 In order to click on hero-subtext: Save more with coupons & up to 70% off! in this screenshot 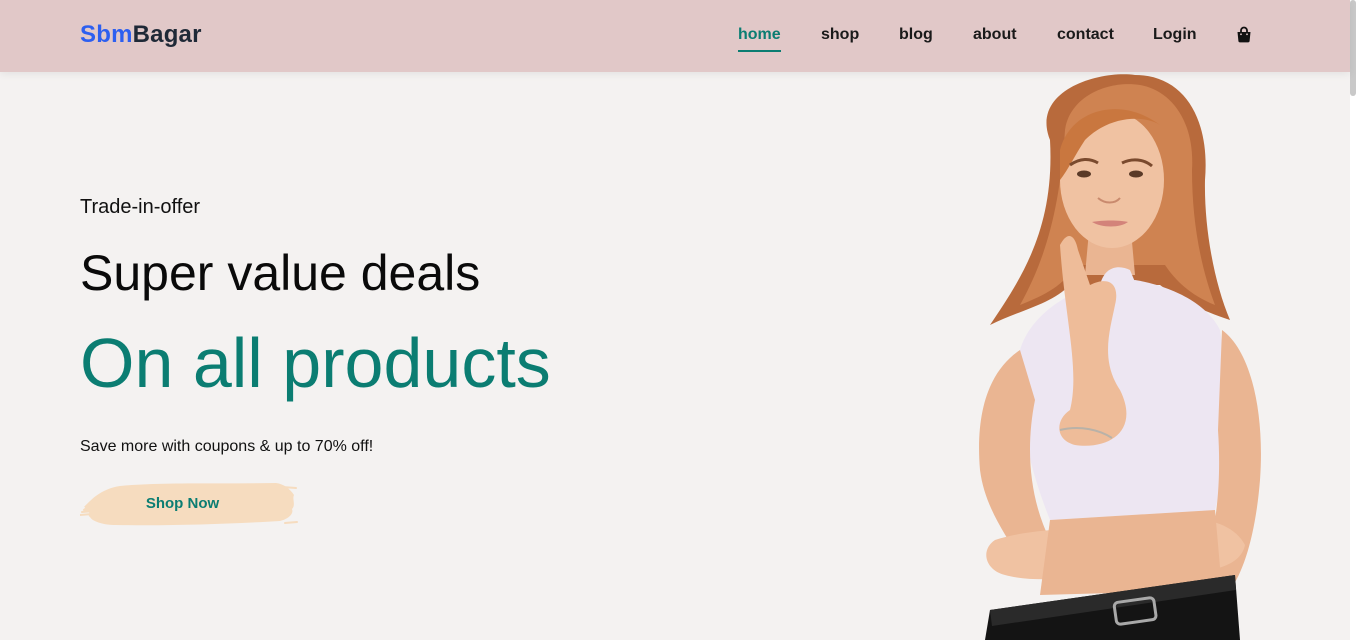, I will do `click(227, 446)`.